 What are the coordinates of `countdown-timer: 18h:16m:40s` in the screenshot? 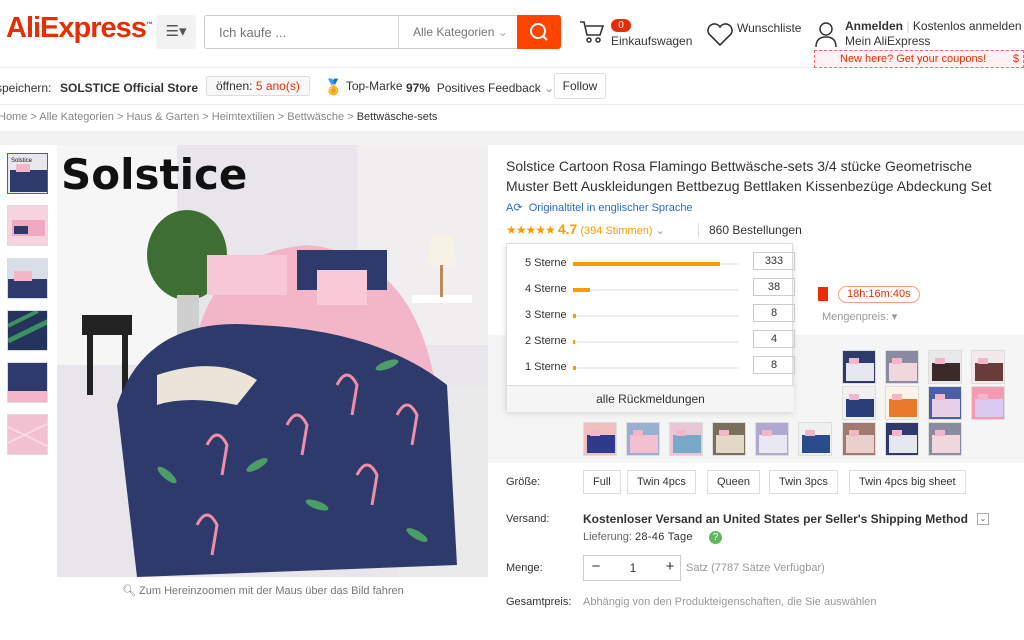 It's located at (879, 294).